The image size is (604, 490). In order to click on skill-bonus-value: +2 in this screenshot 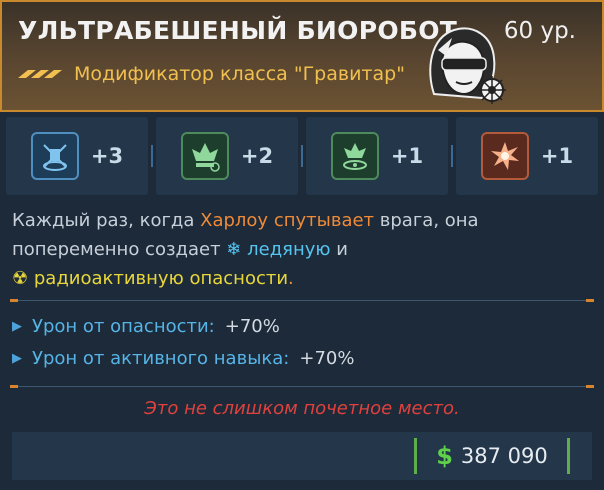, I will do `click(257, 156)`.